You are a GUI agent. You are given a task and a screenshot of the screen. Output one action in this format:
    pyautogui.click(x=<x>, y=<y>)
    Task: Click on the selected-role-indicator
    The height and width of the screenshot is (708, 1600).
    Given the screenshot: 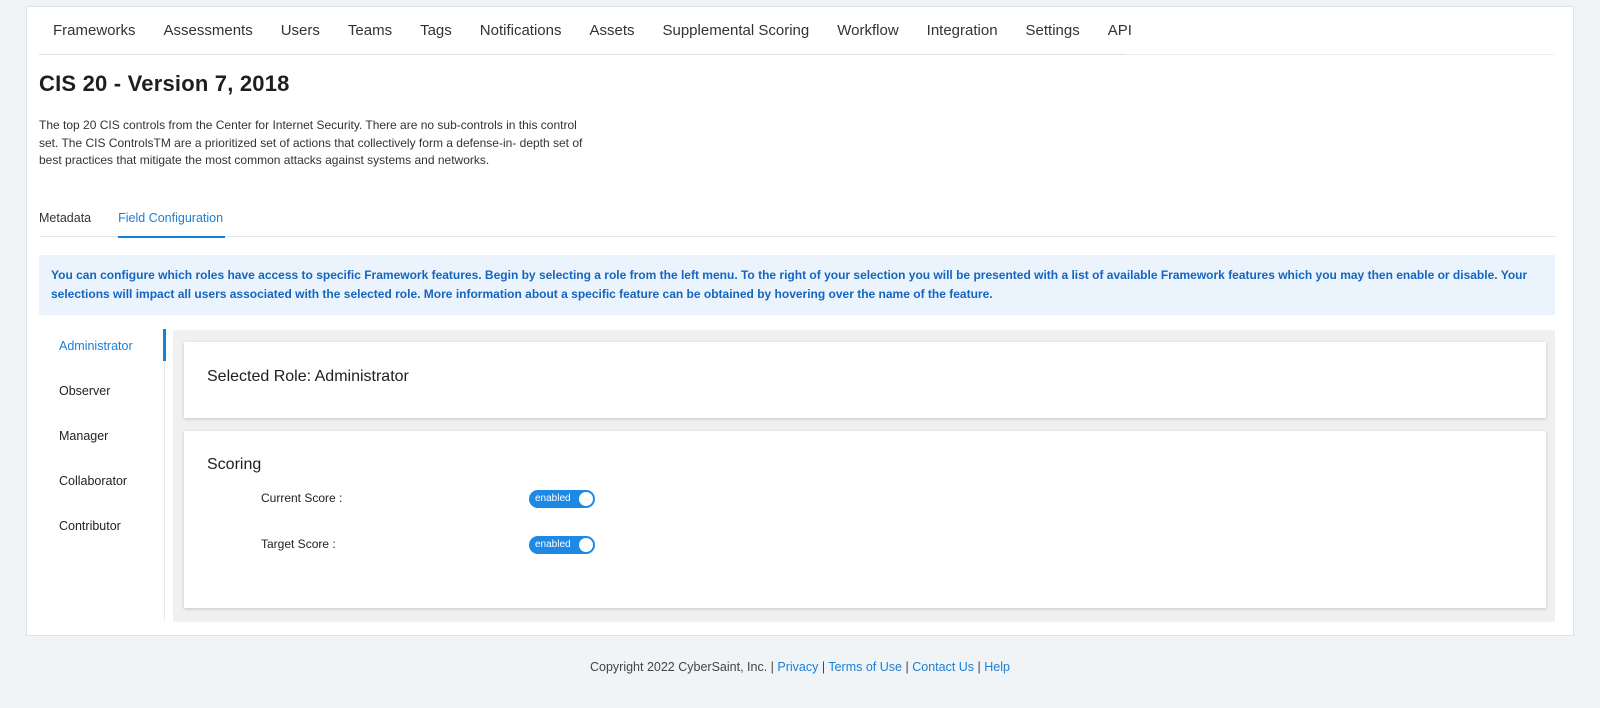 What is the action you would take?
    pyautogui.click(x=164, y=345)
    